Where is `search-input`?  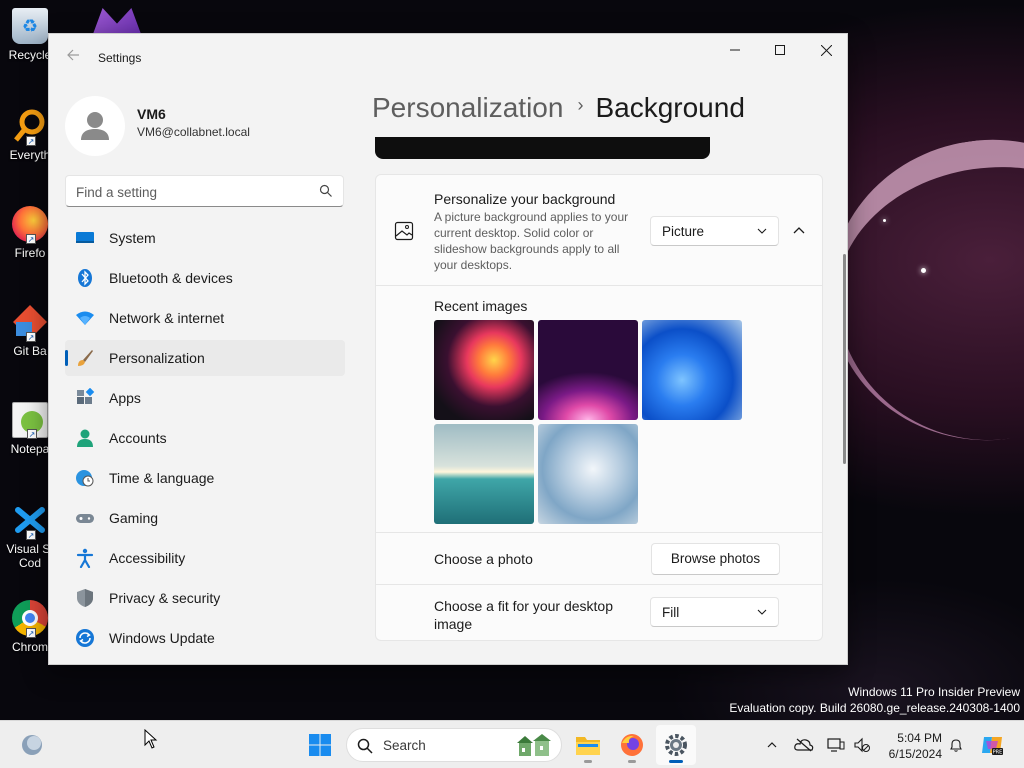 search-input is located at coordinates (191, 192).